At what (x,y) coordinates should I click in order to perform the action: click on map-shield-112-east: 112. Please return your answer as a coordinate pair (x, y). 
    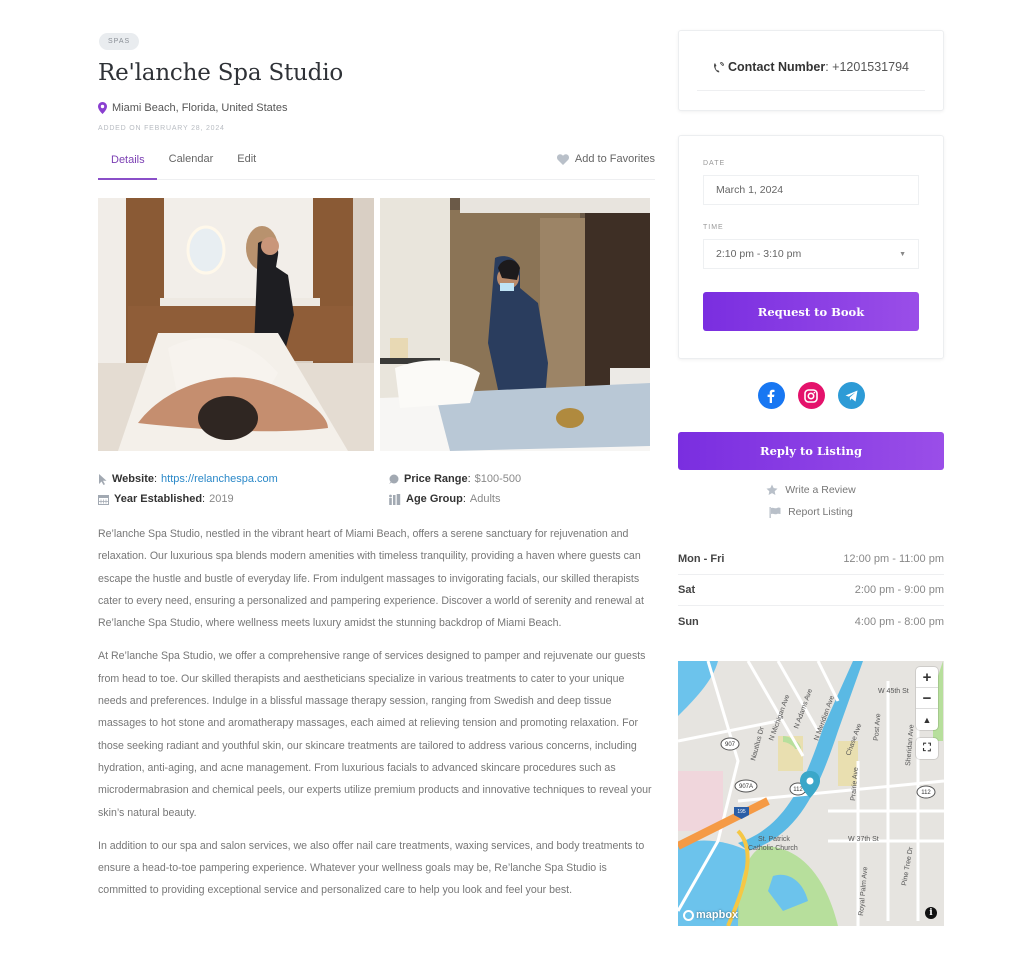
    Looking at the image, I should click on (926, 793).